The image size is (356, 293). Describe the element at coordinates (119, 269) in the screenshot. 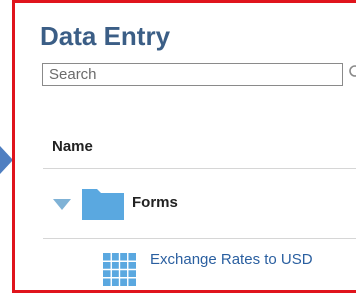

I see `form-grid-icon` at that location.